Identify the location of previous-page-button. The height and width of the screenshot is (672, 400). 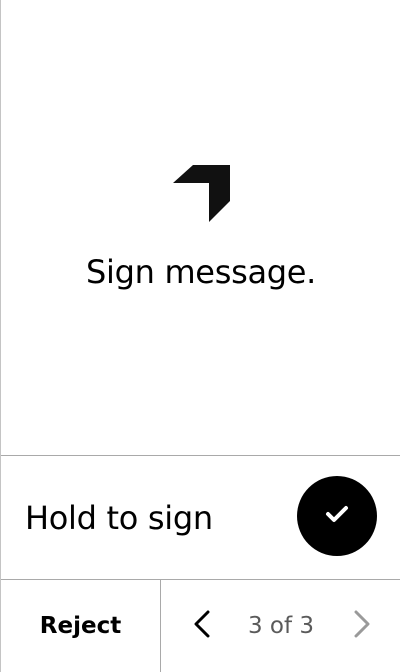
(202, 626).